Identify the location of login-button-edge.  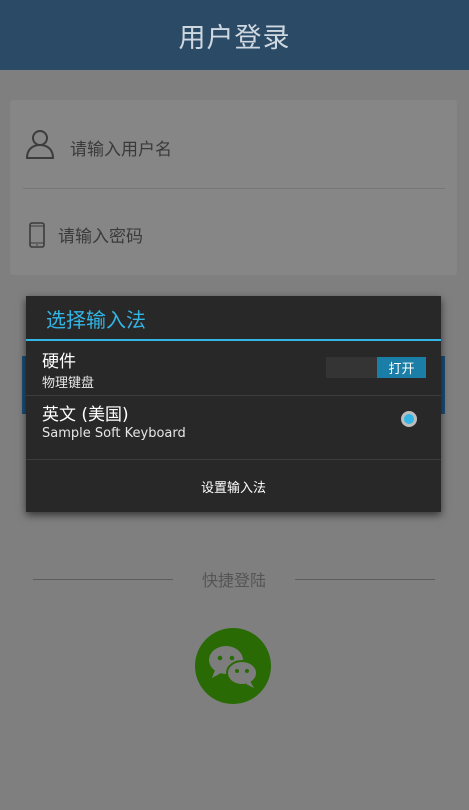
(443, 385).